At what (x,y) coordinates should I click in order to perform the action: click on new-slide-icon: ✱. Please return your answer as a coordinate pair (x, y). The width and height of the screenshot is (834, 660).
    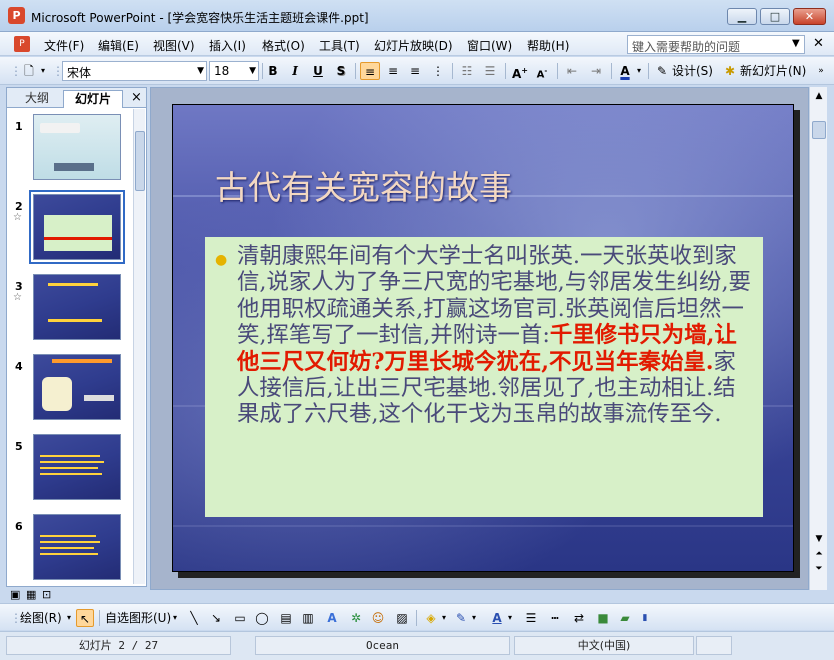
    Looking at the image, I should click on (730, 71).